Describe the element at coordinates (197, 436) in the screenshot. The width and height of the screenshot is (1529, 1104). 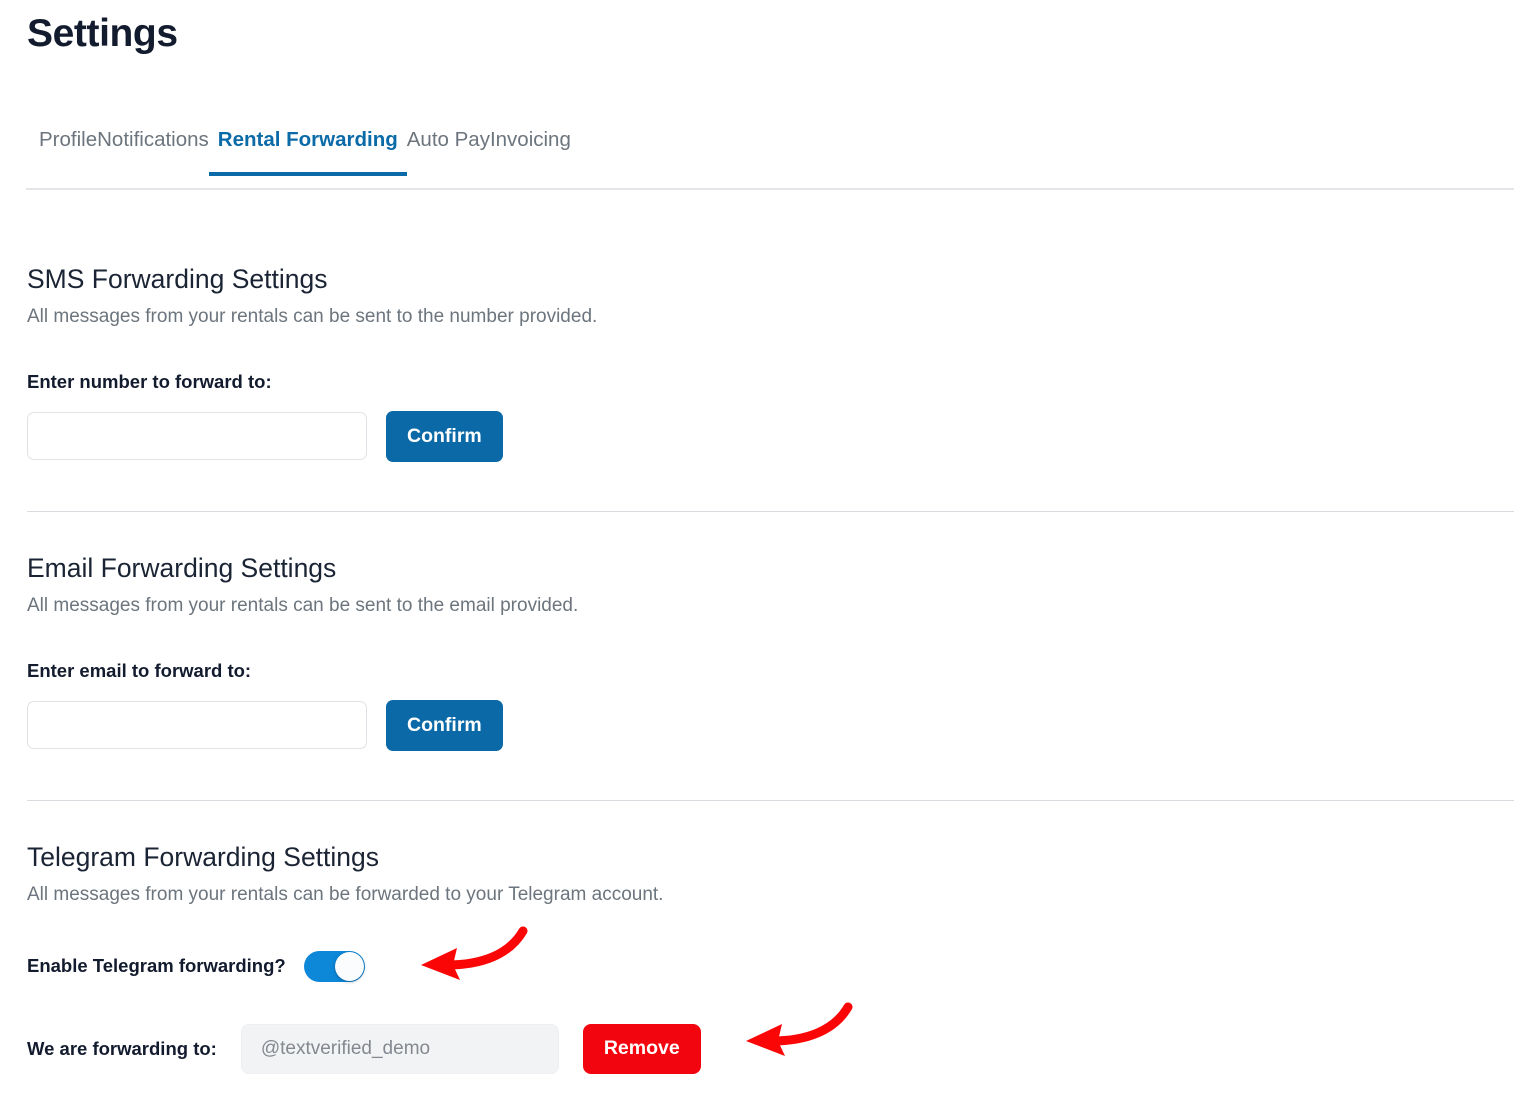
I see `sms-forward-number-input` at that location.